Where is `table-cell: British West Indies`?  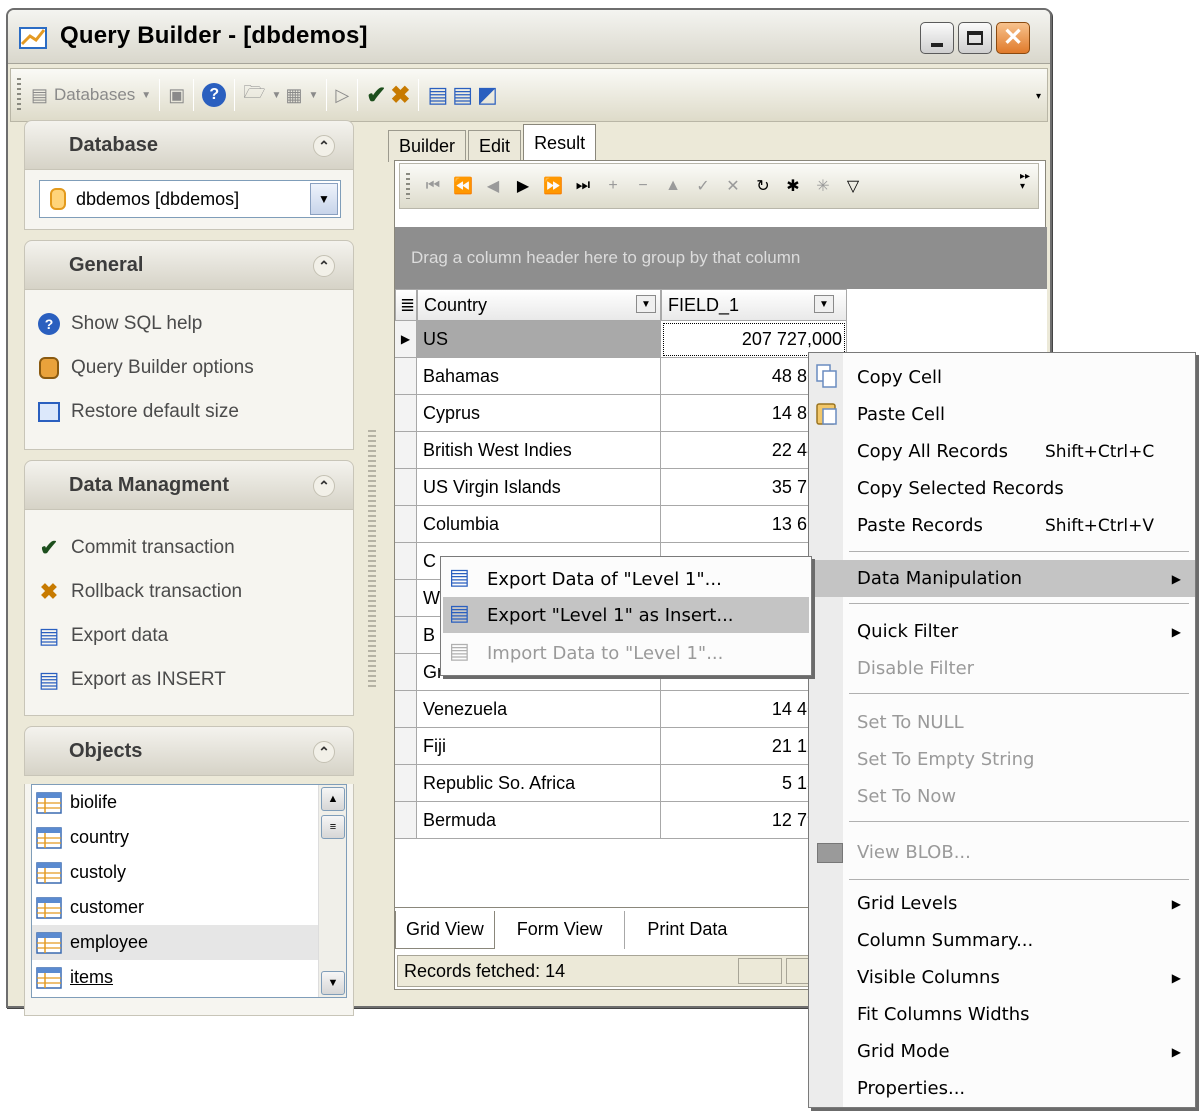
table-cell: British West Indies is located at coordinates (539, 450).